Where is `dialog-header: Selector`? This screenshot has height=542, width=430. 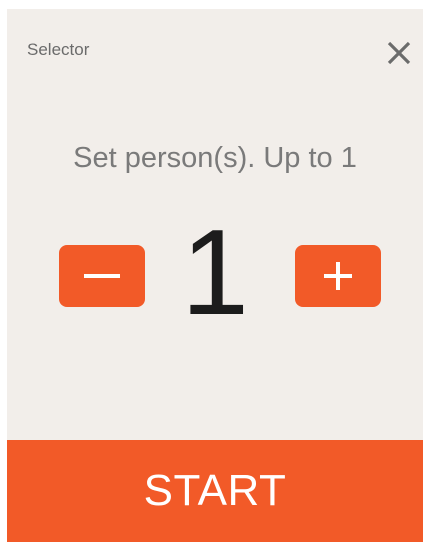 dialog-header: Selector is located at coordinates (215, 49).